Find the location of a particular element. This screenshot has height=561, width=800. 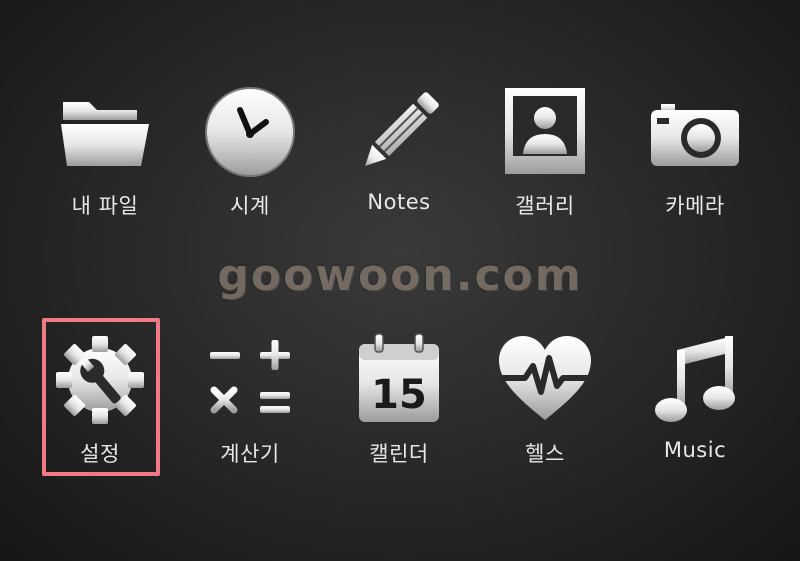

app-clock: 시계 is located at coordinates (250, 157).